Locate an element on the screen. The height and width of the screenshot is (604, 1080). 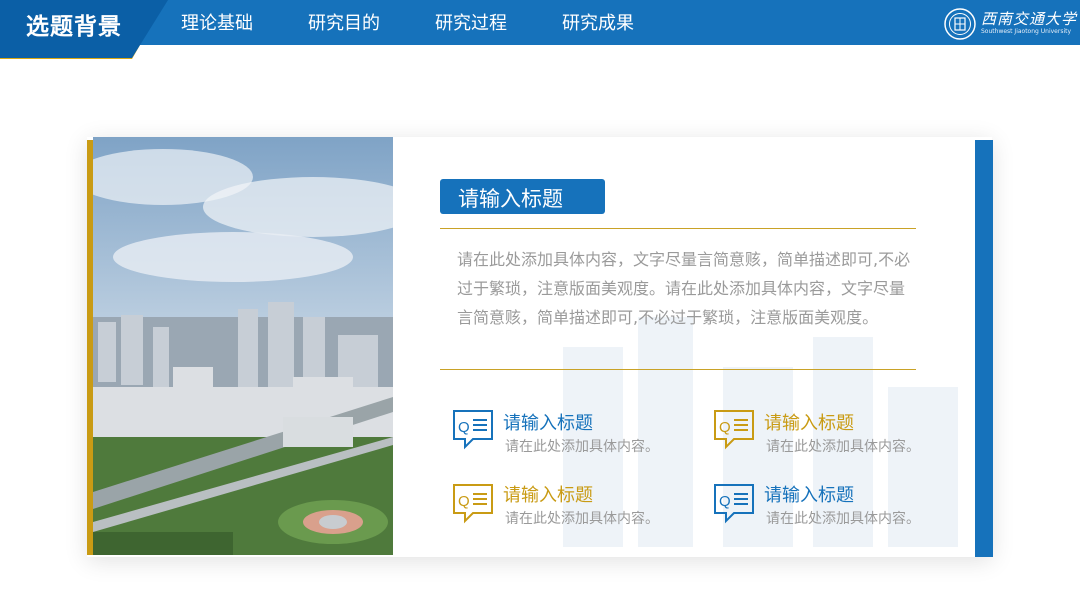
item-title-3: 请输入标题 is located at coordinates (548, 495).